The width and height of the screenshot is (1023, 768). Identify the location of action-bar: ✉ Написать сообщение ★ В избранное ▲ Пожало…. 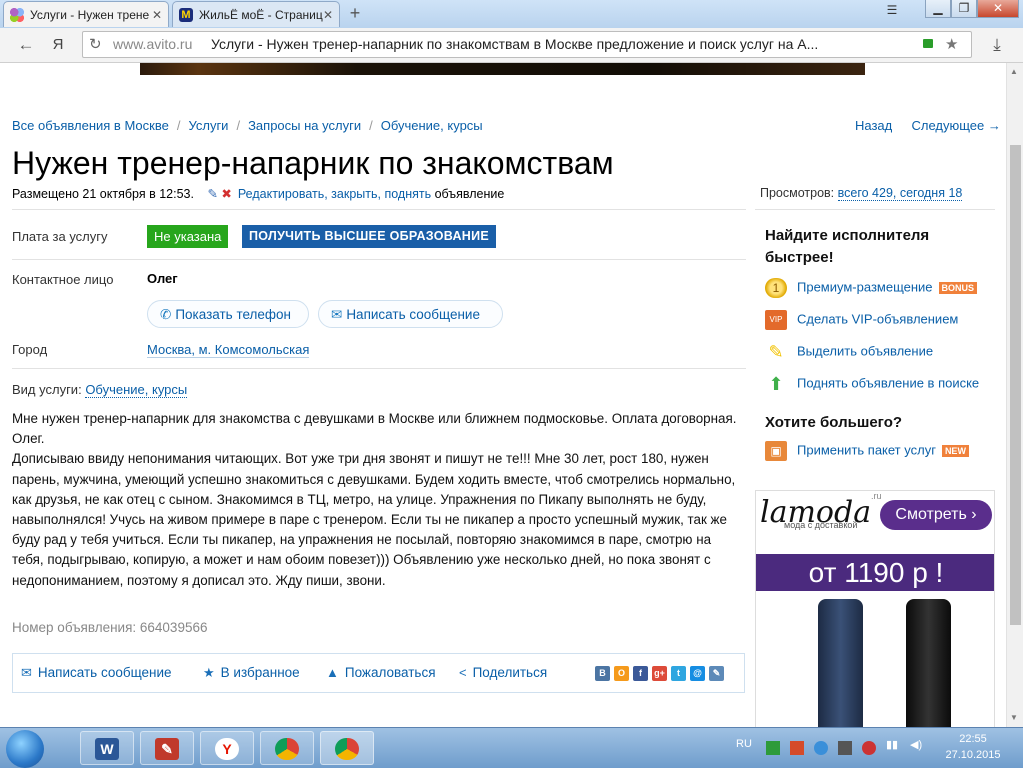
(378, 673).